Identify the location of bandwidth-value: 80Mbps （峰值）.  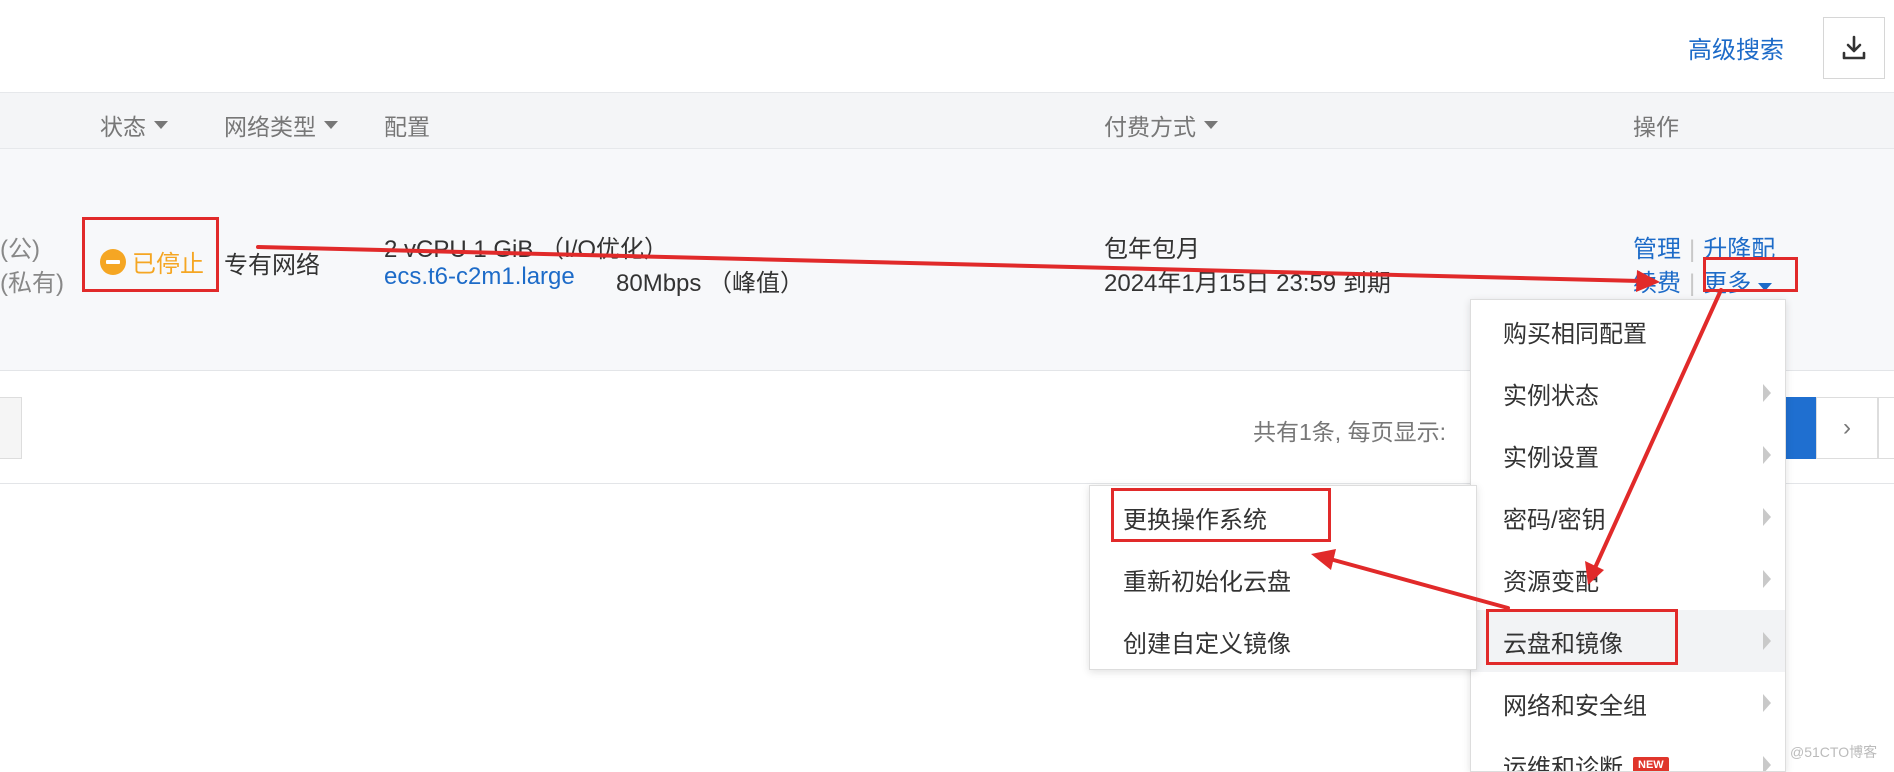
(710, 283).